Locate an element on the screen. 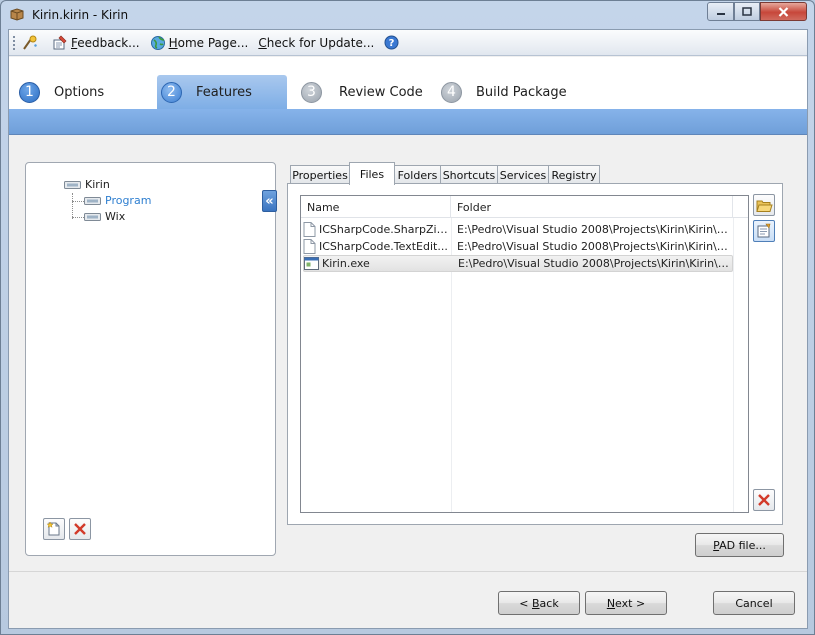 Image resolution: width=815 pixels, height=635 pixels. next-label: Next > is located at coordinates (626, 603).